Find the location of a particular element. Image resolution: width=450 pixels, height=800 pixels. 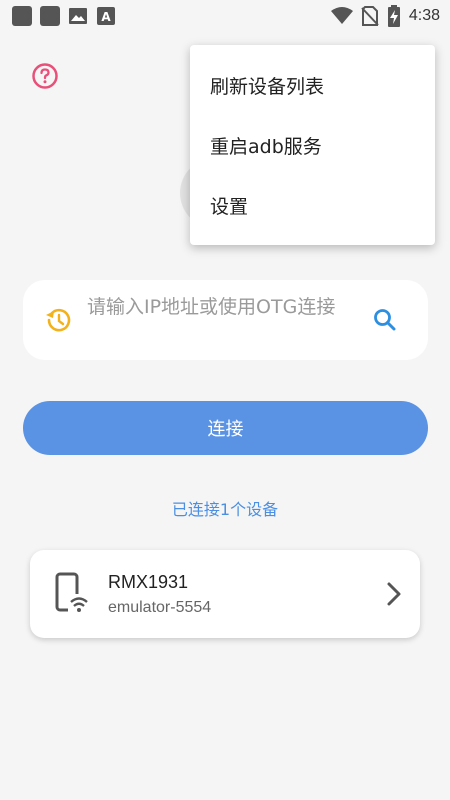

device-list-item: RMX1931 emulator-5554 is located at coordinates (225, 594).